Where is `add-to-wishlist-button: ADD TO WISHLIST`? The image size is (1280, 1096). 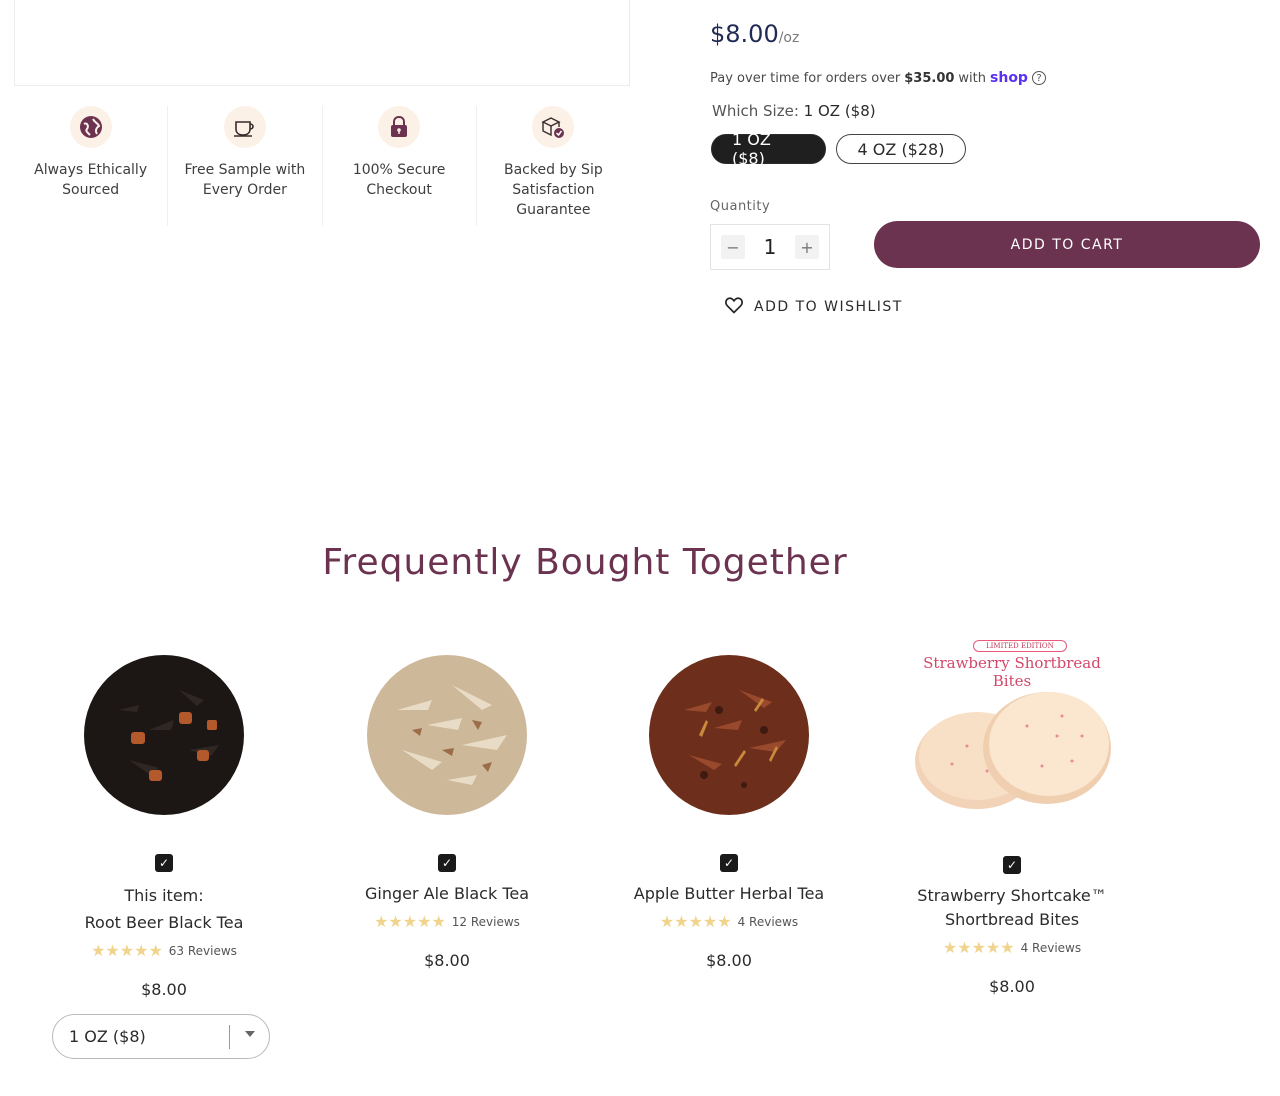
add-to-wishlist-button: ADD TO WISHLIST is located at coordinates (813, 307).